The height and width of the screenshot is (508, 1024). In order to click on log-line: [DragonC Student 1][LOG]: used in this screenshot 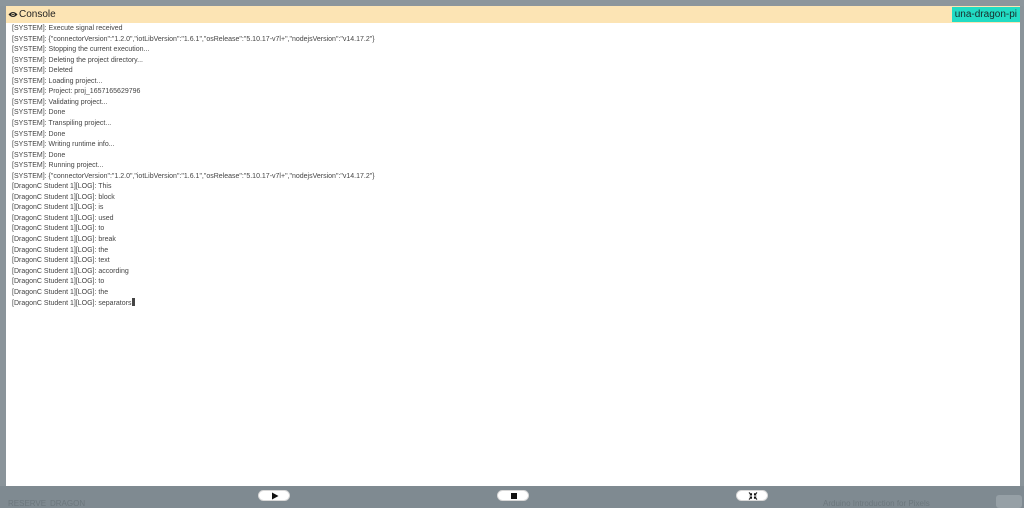, I will do `click(63, 219)`.